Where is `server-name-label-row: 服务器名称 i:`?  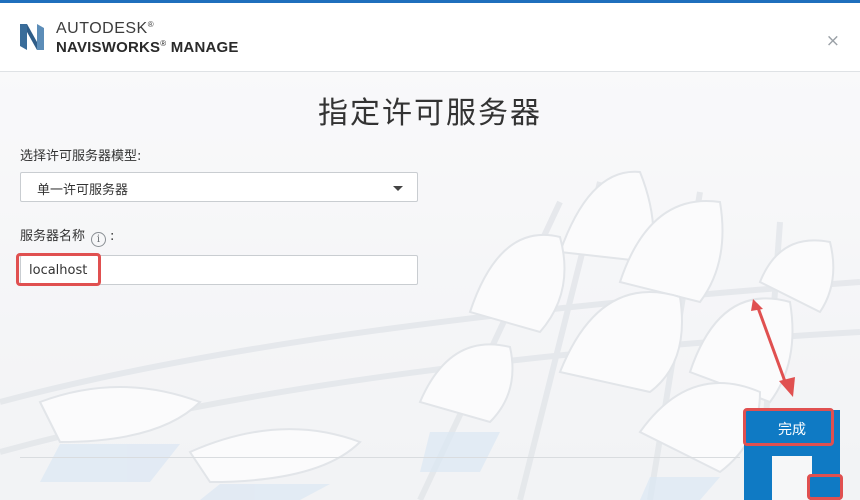 server-name-label-row: 服务器名称 i: is located at coordinates (67, 236).